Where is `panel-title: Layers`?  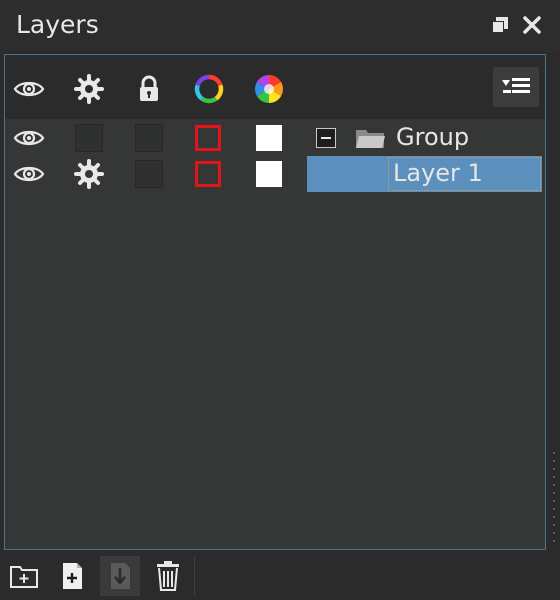
panel-title: Layers is located at coordinates (57, 24).